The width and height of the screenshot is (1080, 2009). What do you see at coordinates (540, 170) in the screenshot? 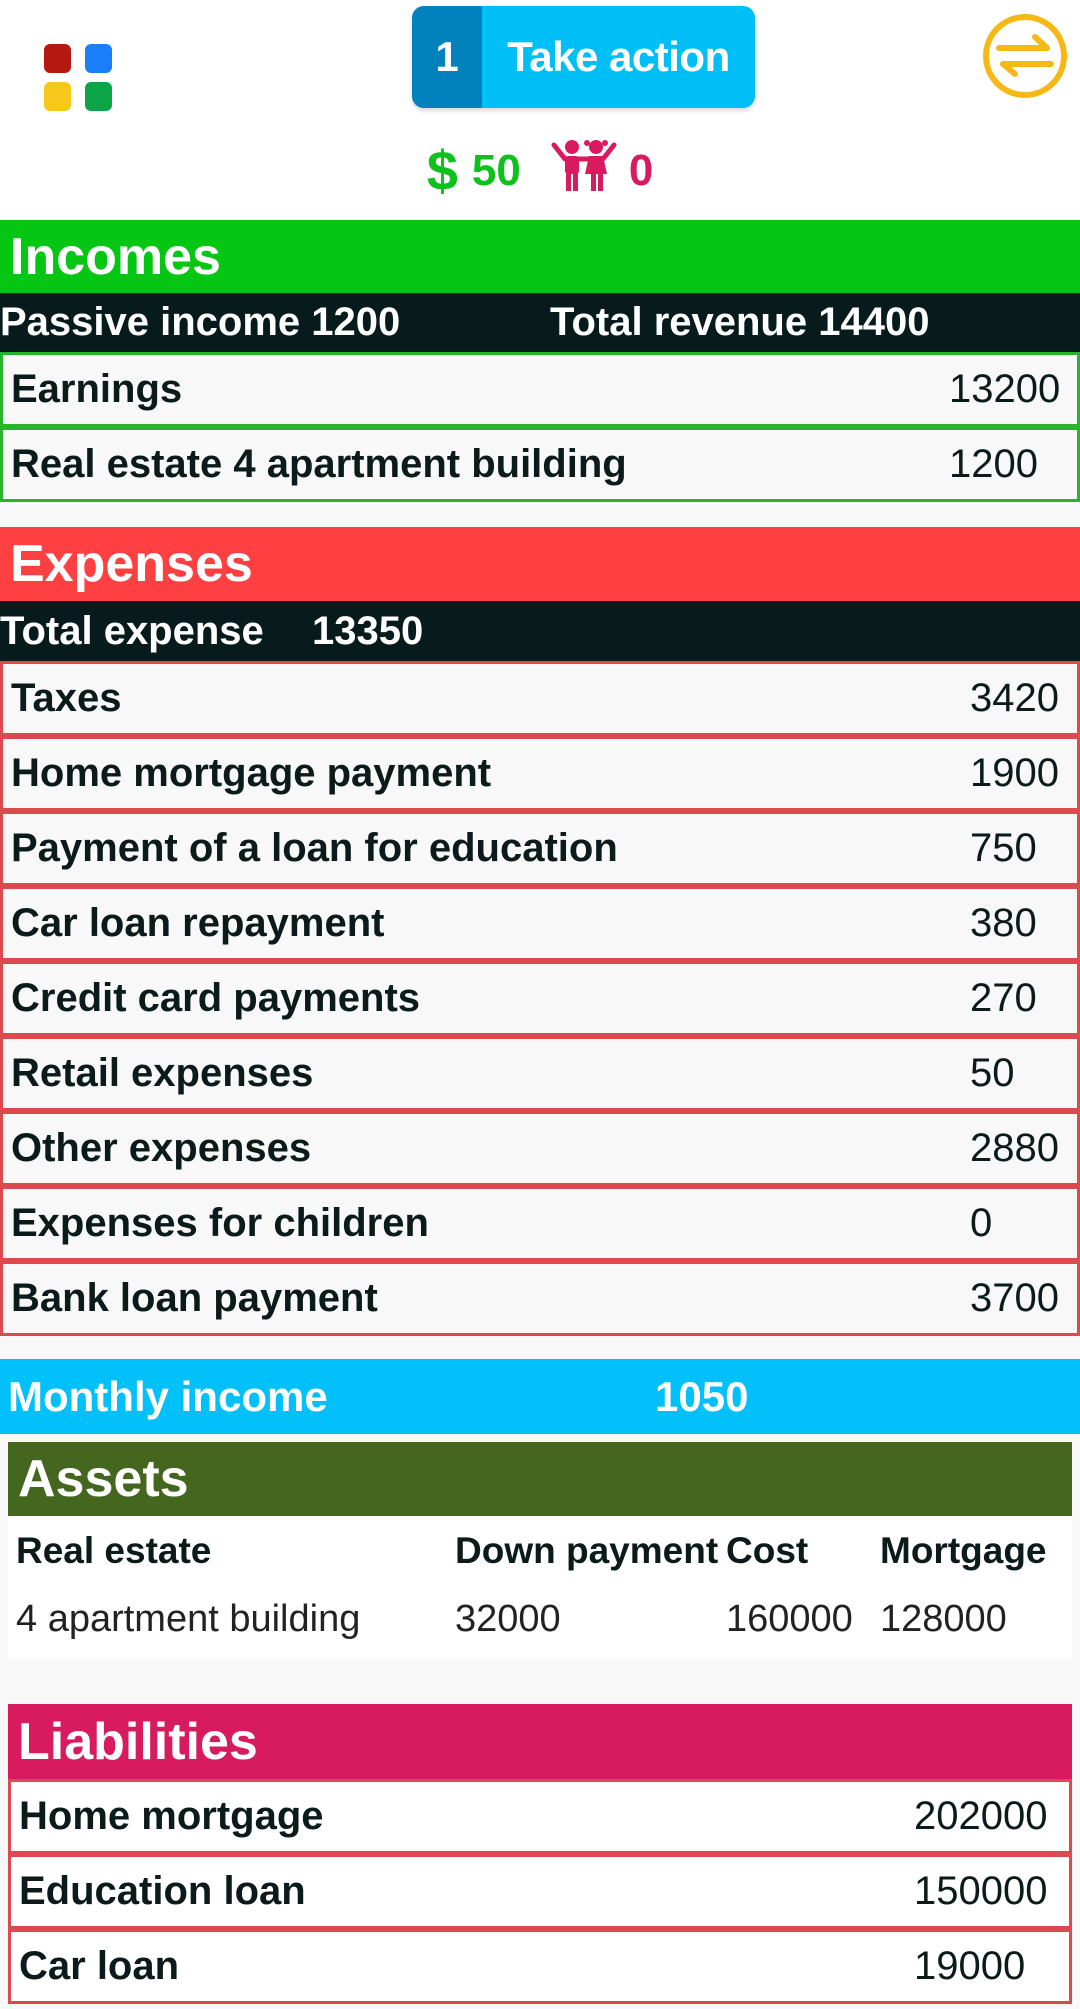
I see `stats-bar: $ 50 0` at bounding box center [540, 170].